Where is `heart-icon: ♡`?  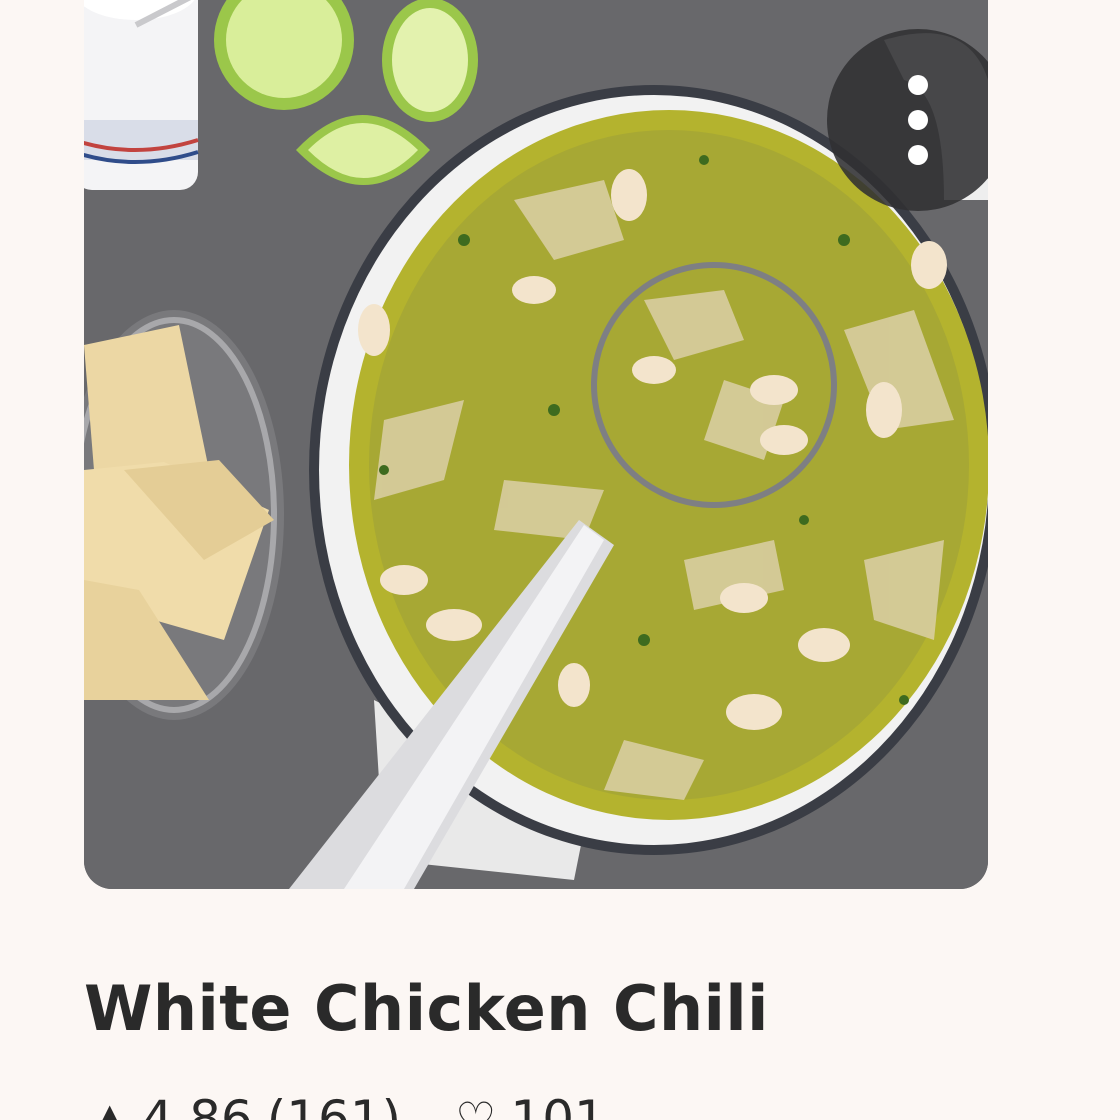 heart-icon: ♡ is located at coordinates (476, 1106).